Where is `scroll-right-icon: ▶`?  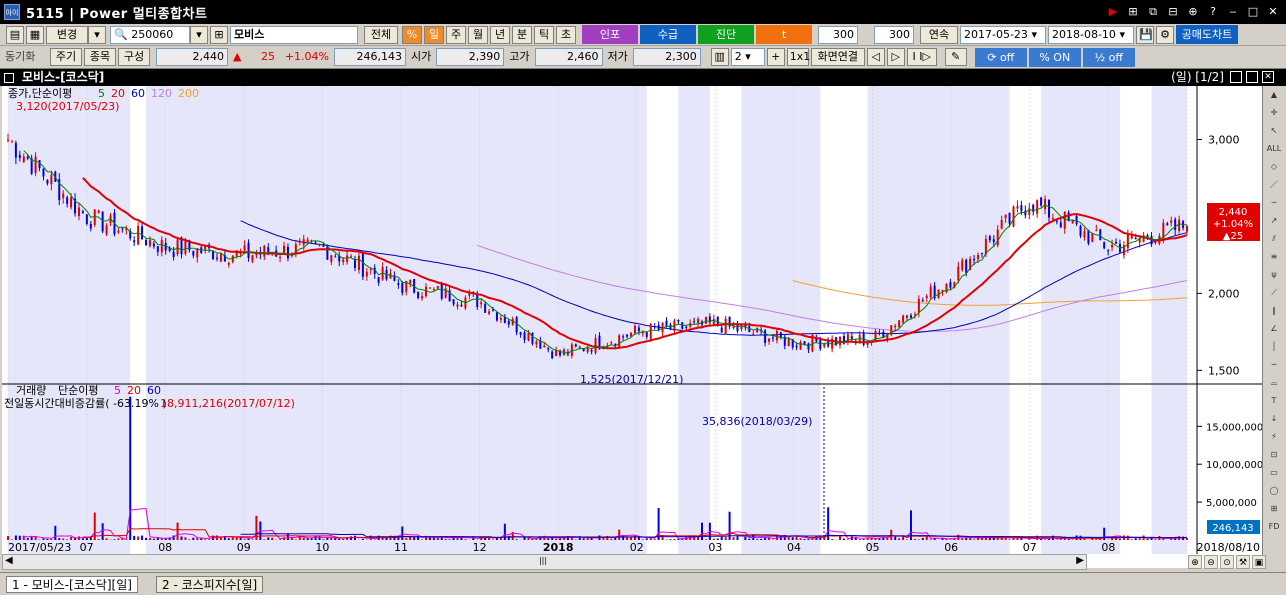 scroll-right-icon: ▶ is located at coordinates (1080, 560).